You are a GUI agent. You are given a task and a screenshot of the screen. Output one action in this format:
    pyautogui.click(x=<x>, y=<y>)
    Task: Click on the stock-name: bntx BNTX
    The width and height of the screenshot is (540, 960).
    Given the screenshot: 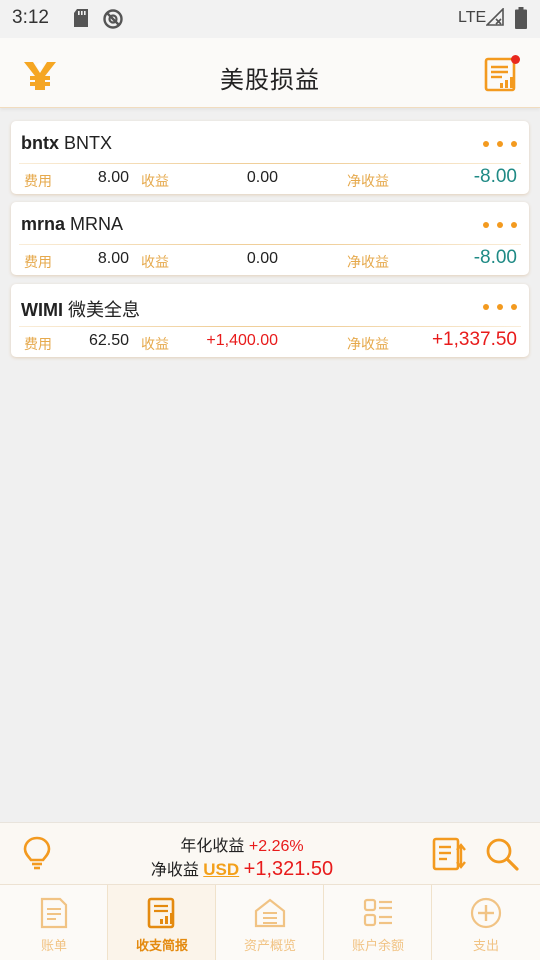 What is the action you would take?
    pyautogui.click(x=66, y=143)
    